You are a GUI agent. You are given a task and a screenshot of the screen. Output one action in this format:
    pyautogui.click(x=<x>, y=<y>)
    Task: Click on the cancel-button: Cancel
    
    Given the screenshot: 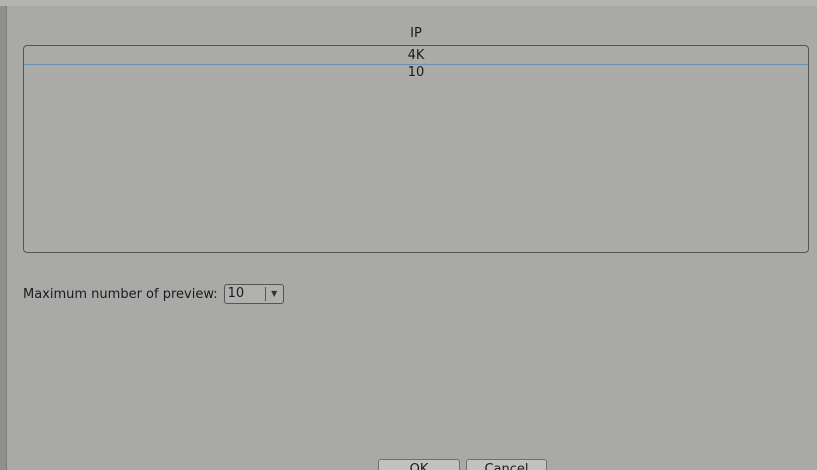 What is the action you would take?
    pyautogui.click(x=506, y=464)
    